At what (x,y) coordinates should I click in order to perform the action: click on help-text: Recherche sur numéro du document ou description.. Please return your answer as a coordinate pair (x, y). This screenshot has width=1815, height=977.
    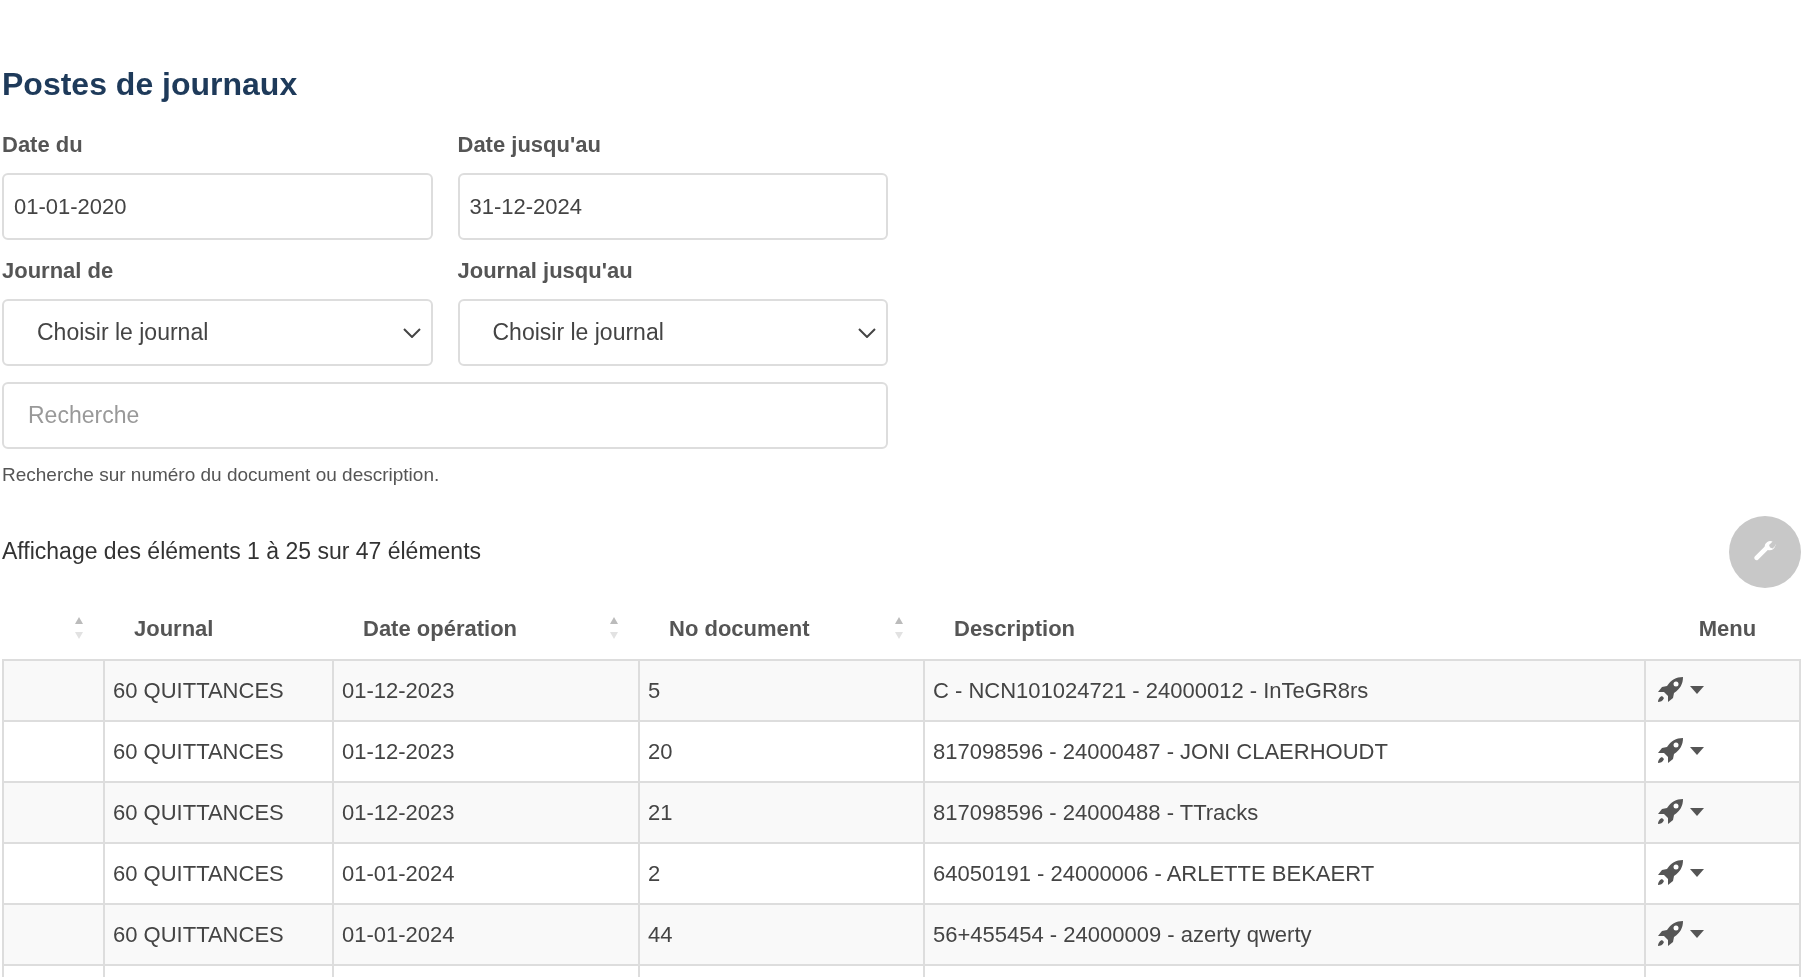
    Looking at the image, I should click on (221, 475).